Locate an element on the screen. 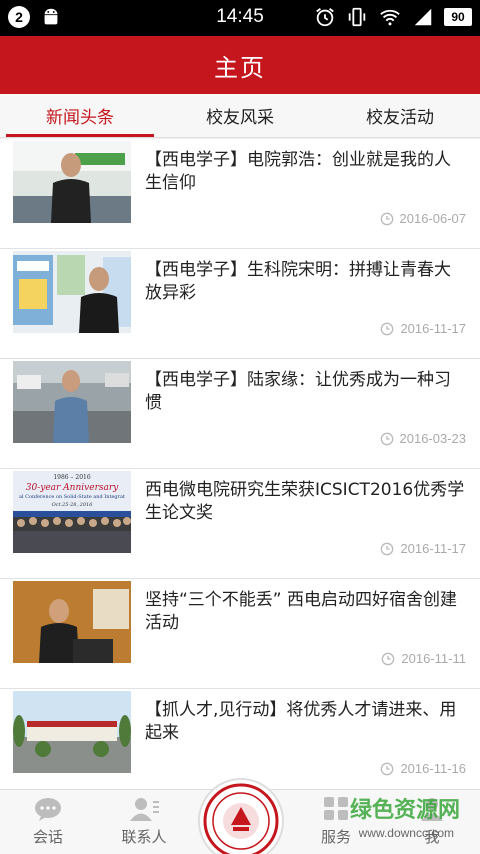 The image size is (480, 854). watermark-url: www.downcc.com is located at coordinates (406, 833).